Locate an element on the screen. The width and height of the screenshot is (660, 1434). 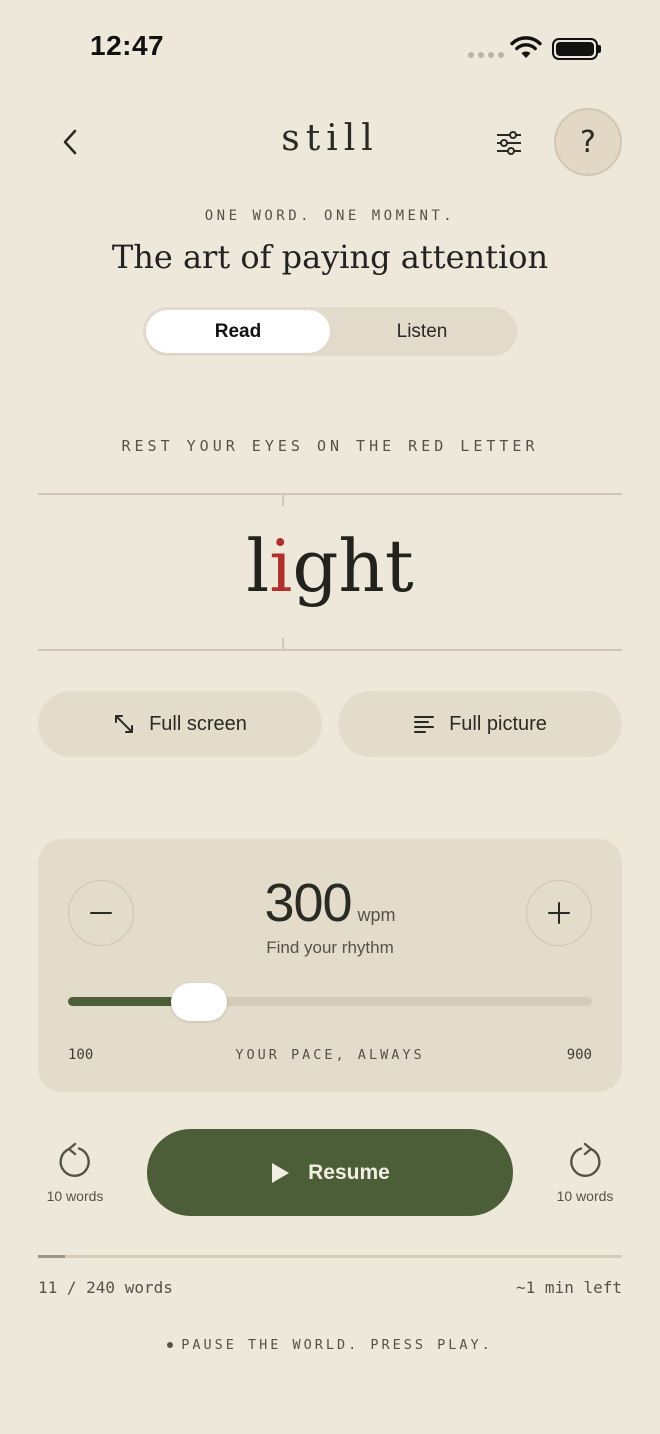
speed-subtitle: Find your rhythm is located at coordinates (330, 947).